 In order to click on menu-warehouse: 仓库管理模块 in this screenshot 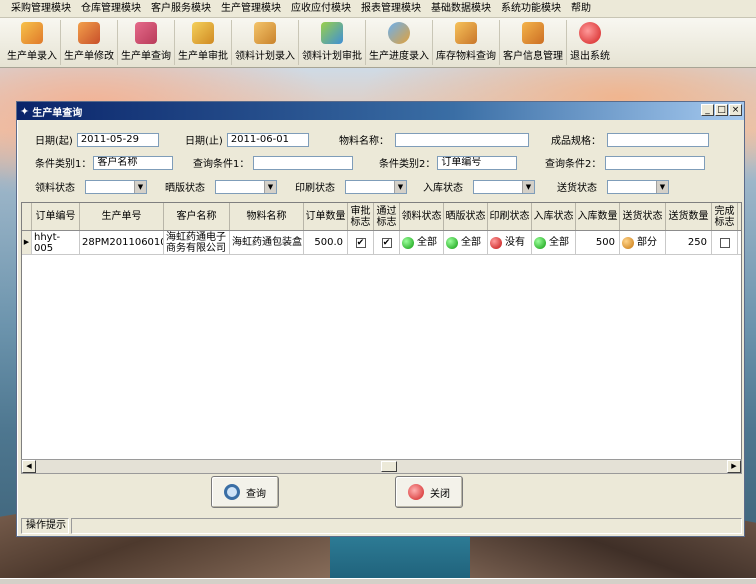, I will do `click(111, 9)`.